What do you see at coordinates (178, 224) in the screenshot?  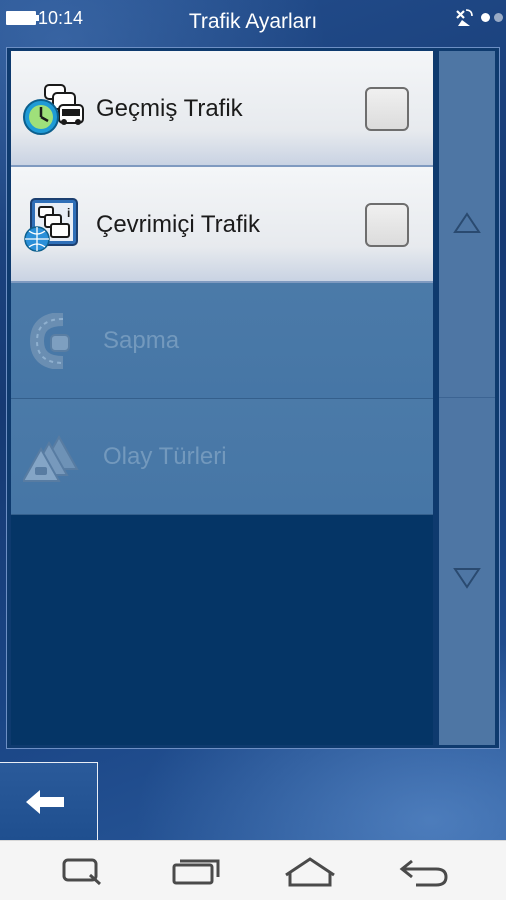 I see `row-label: Çevrimiçi Trafik` at bounding box center [178, 224].